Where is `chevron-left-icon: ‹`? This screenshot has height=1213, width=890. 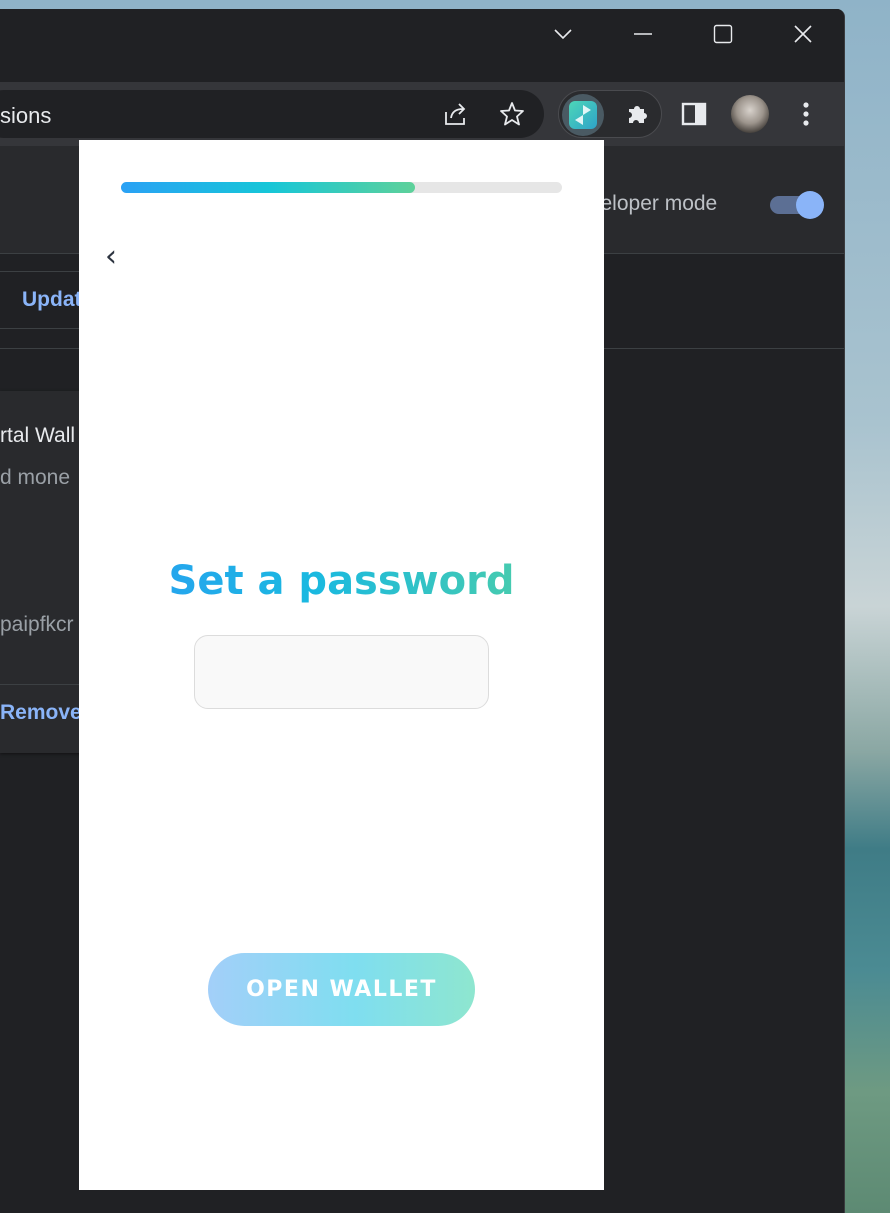 chevron-left-icon: ‹ is located at coordinates (111, 256).